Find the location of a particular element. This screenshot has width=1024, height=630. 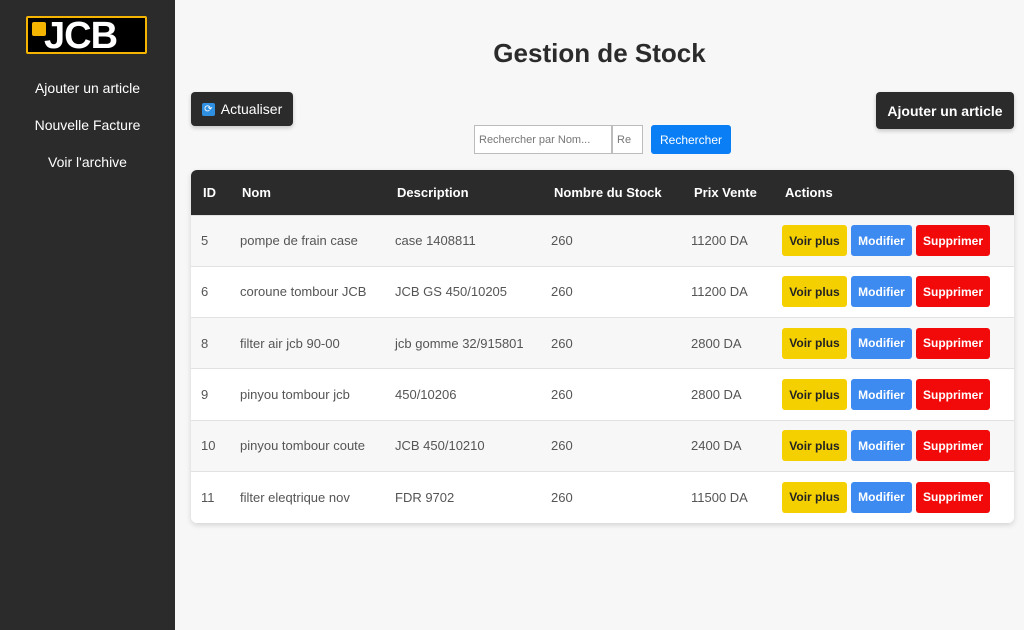

cell-id: 9 is located at coordinates (205, 395).